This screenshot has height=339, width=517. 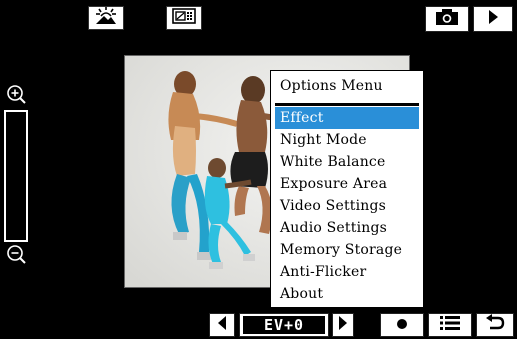 What do you see at coordinates (347, 104) in the screenshot?
I see `menu-divider` at bounding box center [347, 104].